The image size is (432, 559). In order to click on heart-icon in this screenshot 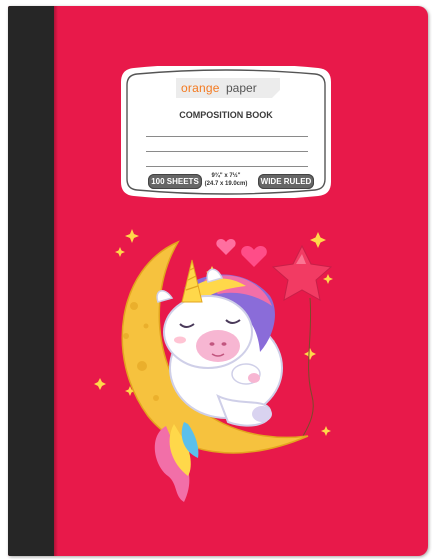, I will do `click(241, 253)`.